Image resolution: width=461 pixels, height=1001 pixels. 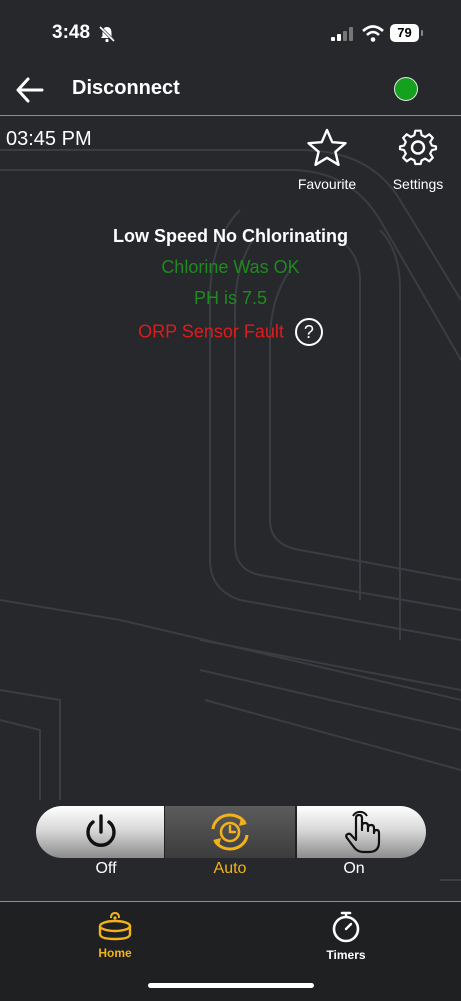 I want to click on star-icon, so click(x=327, y=147).